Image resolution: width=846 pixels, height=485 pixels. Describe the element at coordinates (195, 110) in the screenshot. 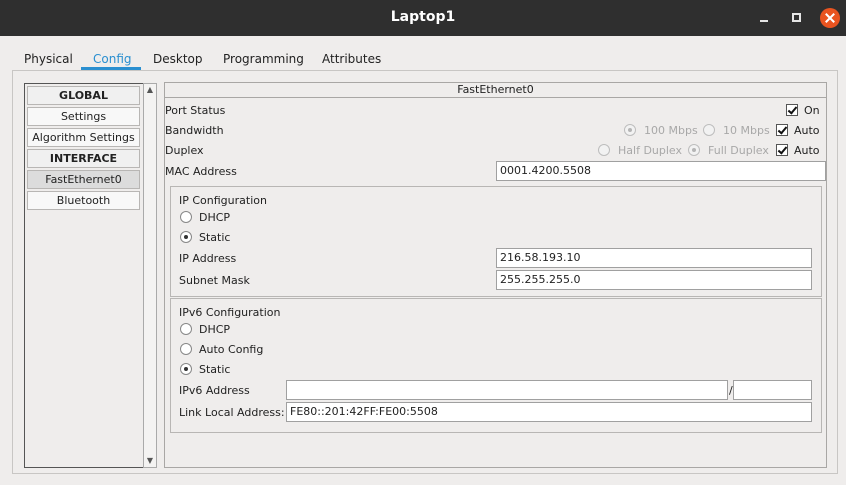

I see `port-status-label: Port Status` at that location.